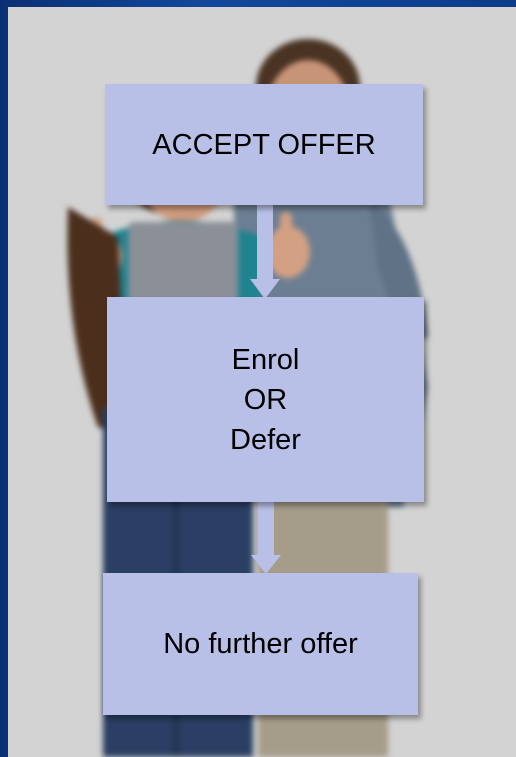  Describe the element at coordinates (266, 537) in the screenshot. I see `arrow-enrol-to-nofurther` at that location.